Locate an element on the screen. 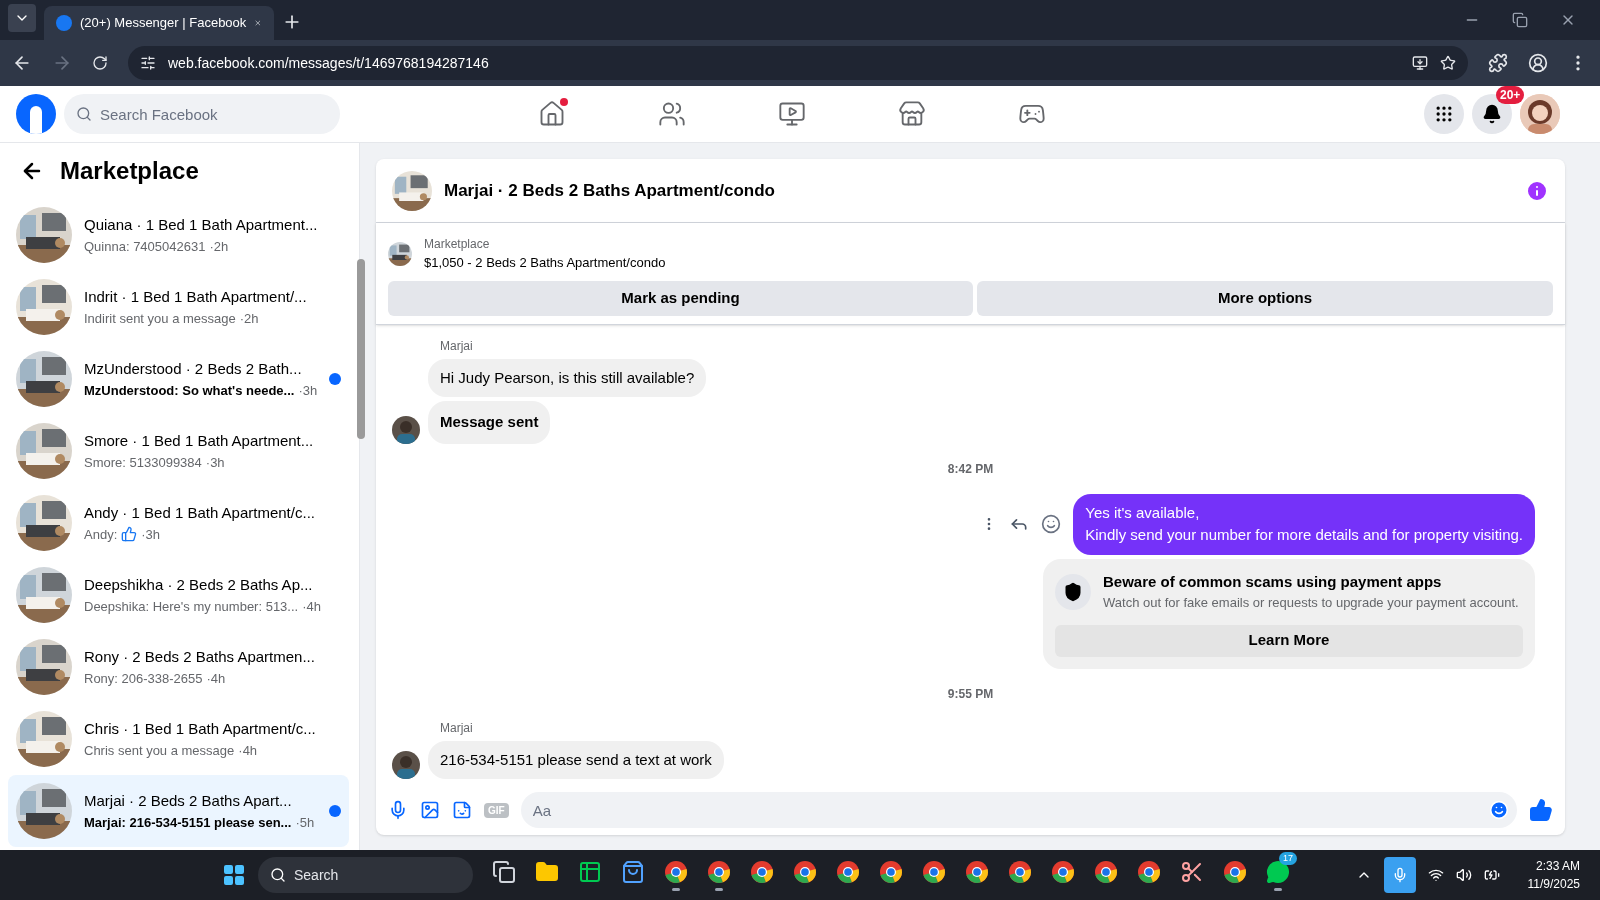 The height and width of the screenshot is (900, 1600). home-icon is located at coordinates (552, 114).